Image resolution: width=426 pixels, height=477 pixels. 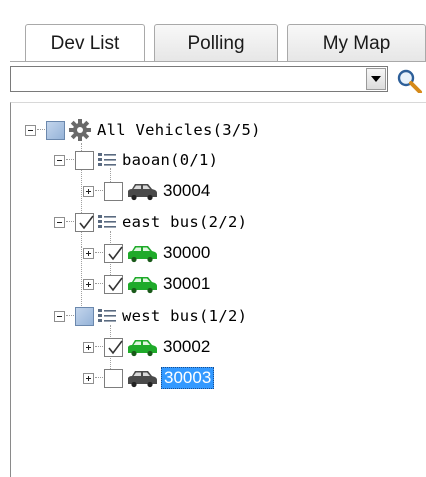 I want to click on tab-polling-label: Polling, so click(x=216, y=43).